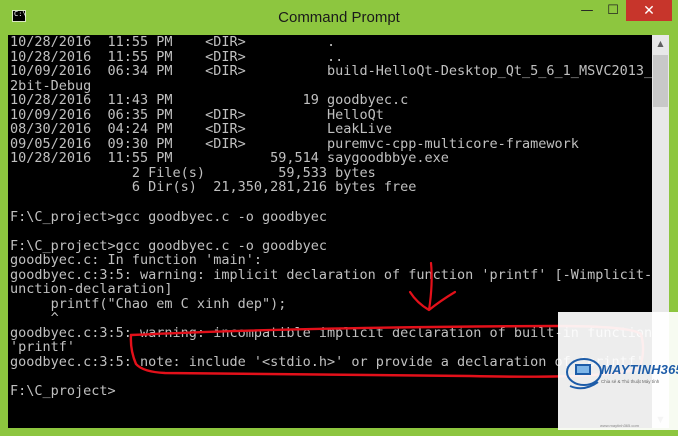 This screenshot has width=678, height=436. What do you see at coordinates (660, 43) in the screenshot?
I see `scroll-up-arrow-icon: ▲` at bounding box center [660, 43].